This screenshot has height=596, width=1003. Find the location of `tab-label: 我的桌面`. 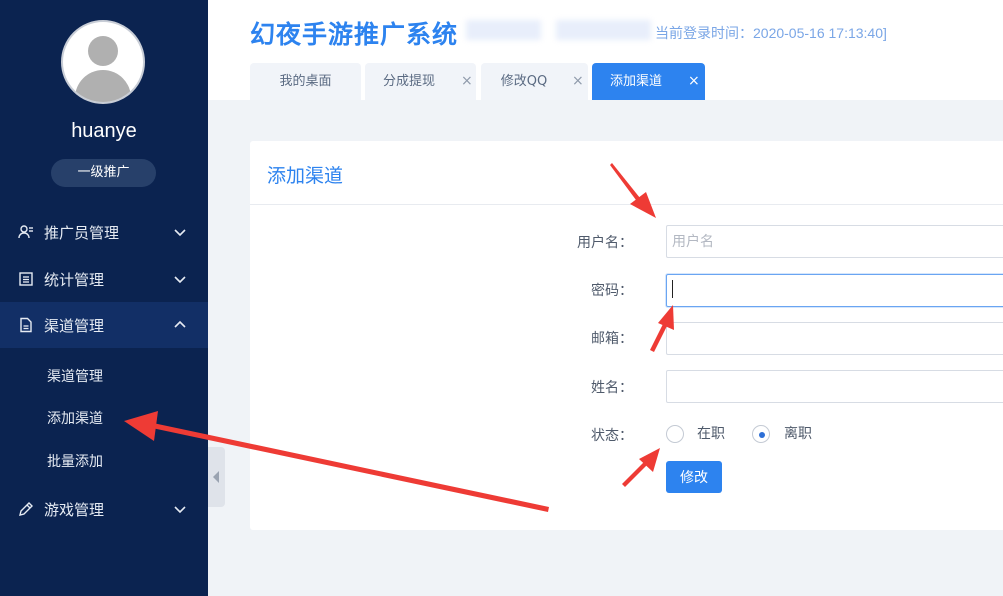

tab-label: 我的桌面 is located at coordinates (305, 81).